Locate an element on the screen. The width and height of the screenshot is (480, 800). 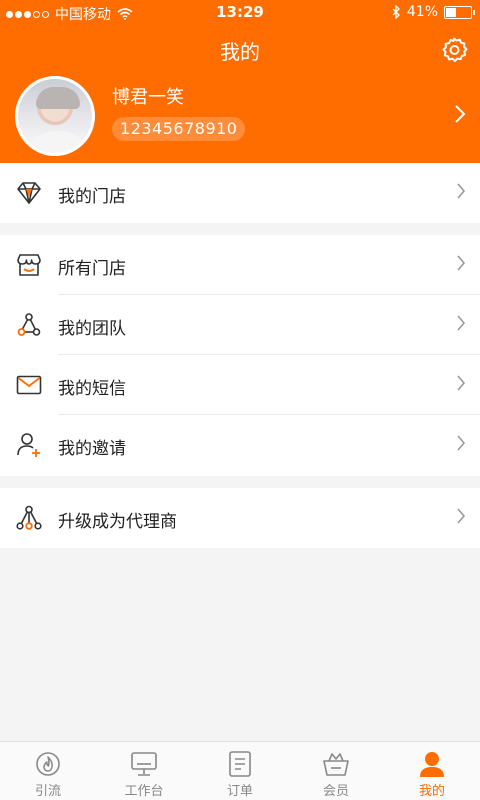
menu-item-label: 我的门店 is located at coordinates (92, 197).